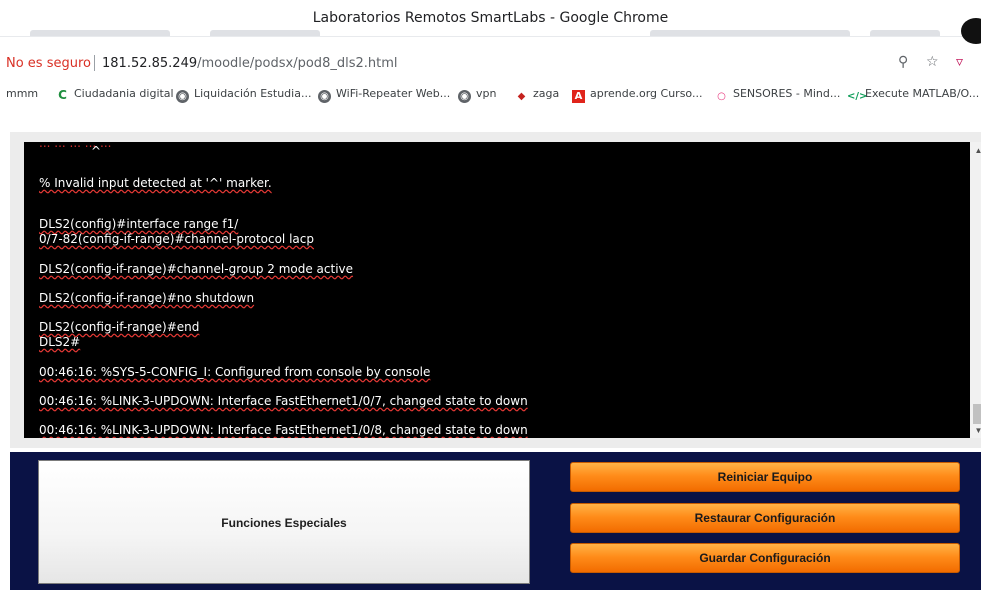  Describe the element at coordinates (62, 95) in the screenshot. I see `ciudadania-icon: C` at that location.